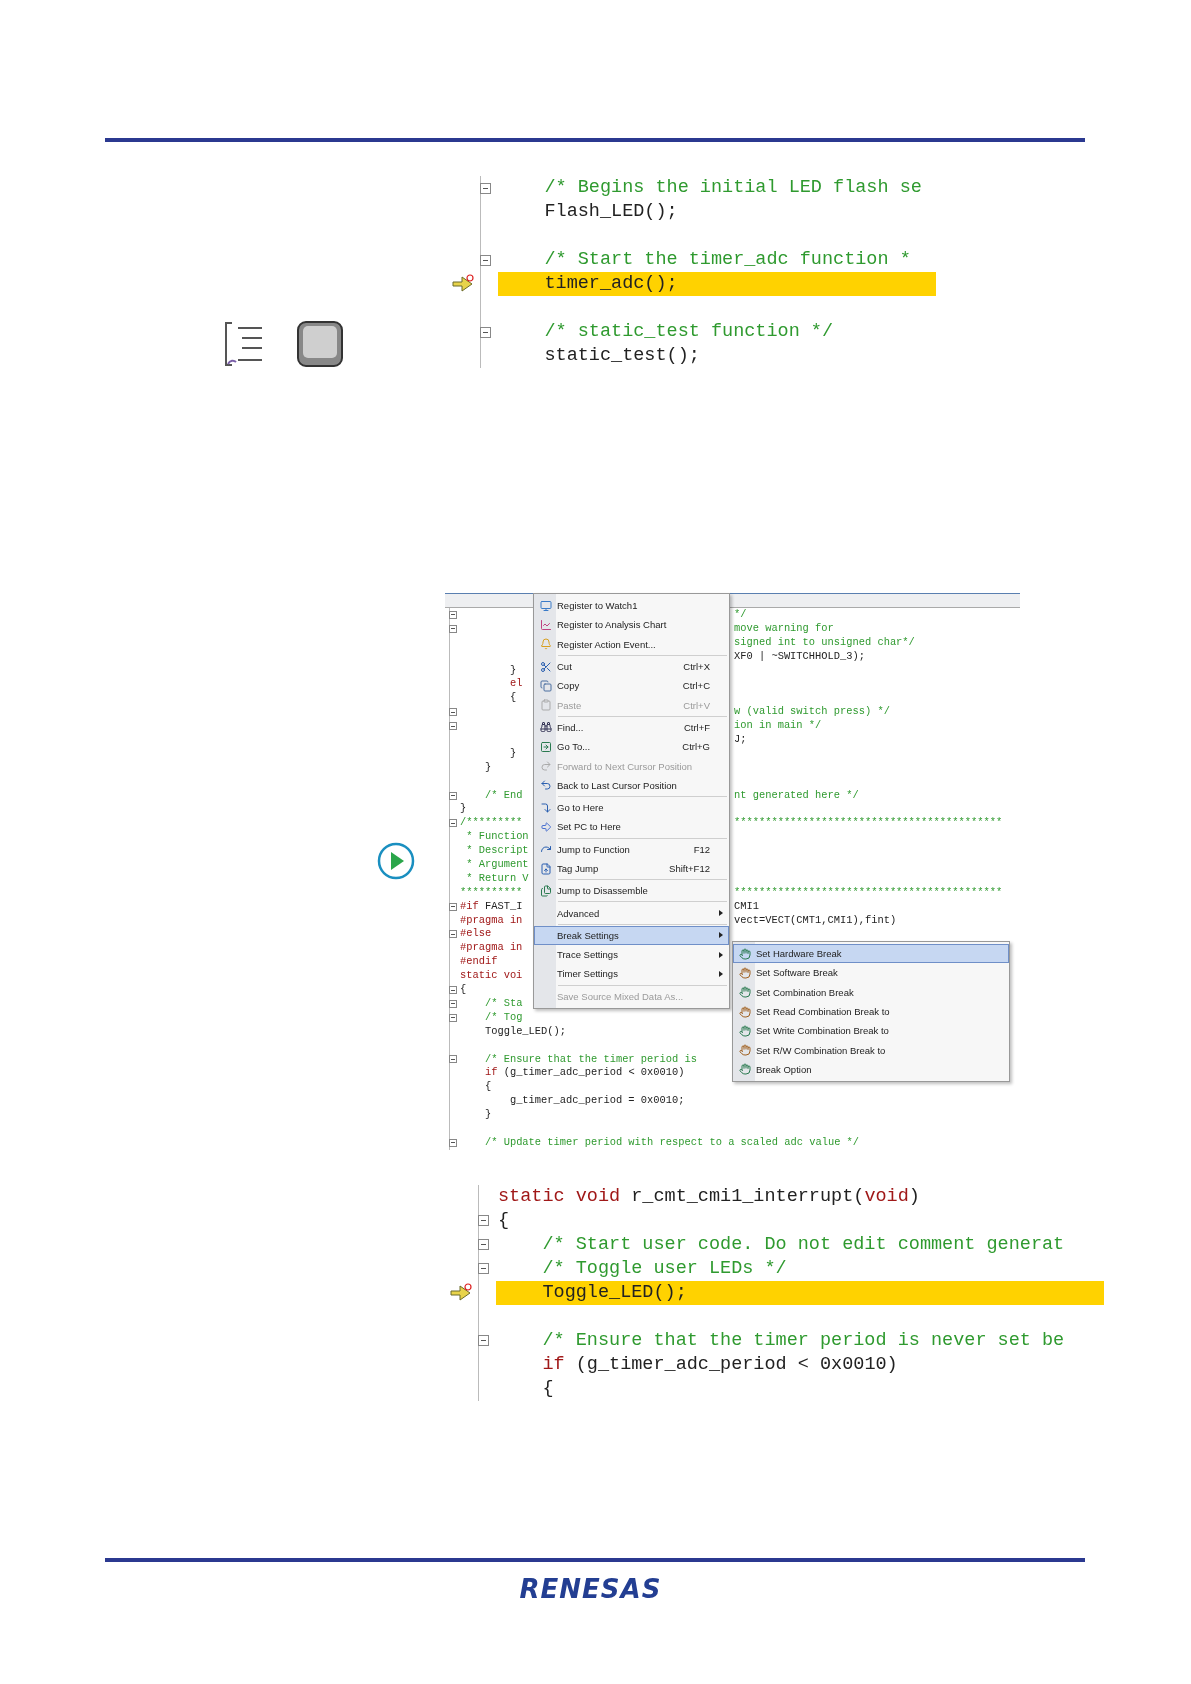 The image size is (1191, 1684). I want to click on code-line: /* Start the timer_adc function *, so click(727, 259).